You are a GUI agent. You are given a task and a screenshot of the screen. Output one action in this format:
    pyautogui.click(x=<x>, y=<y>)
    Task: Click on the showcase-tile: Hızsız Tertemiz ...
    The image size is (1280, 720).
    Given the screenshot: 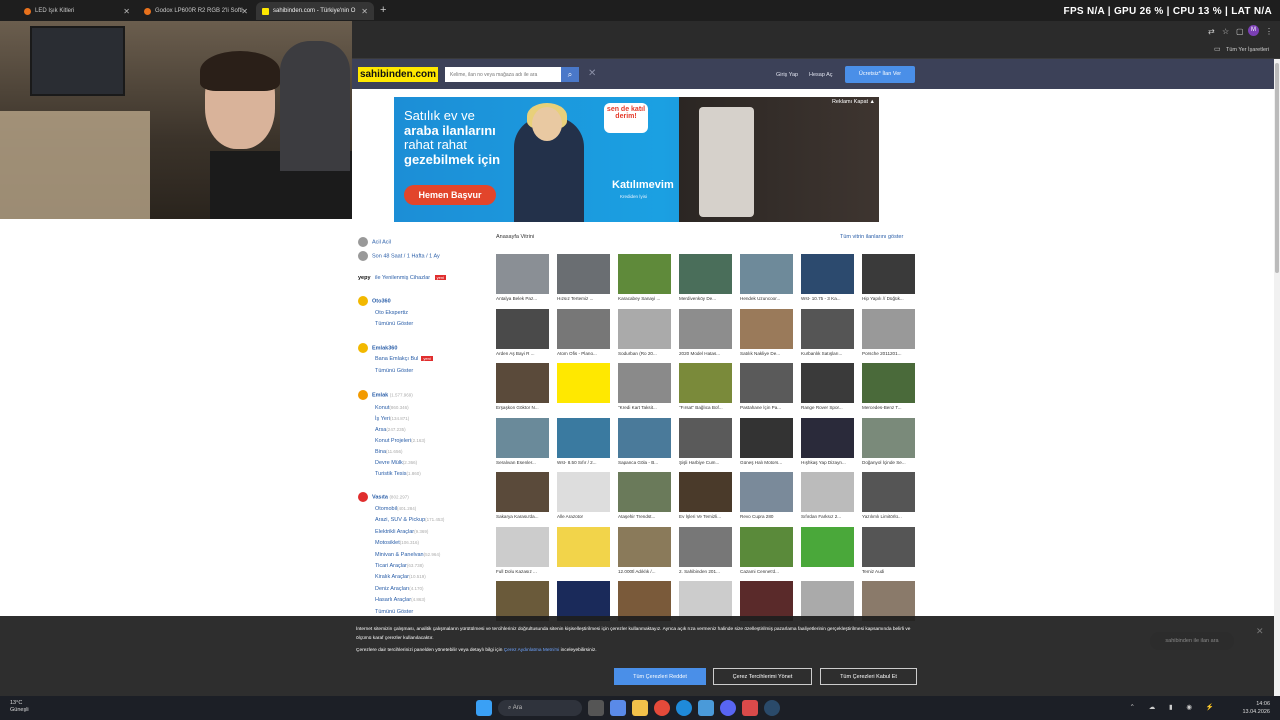 What is the action you would take?
    pyautogui.click(x=583, y=277)
    